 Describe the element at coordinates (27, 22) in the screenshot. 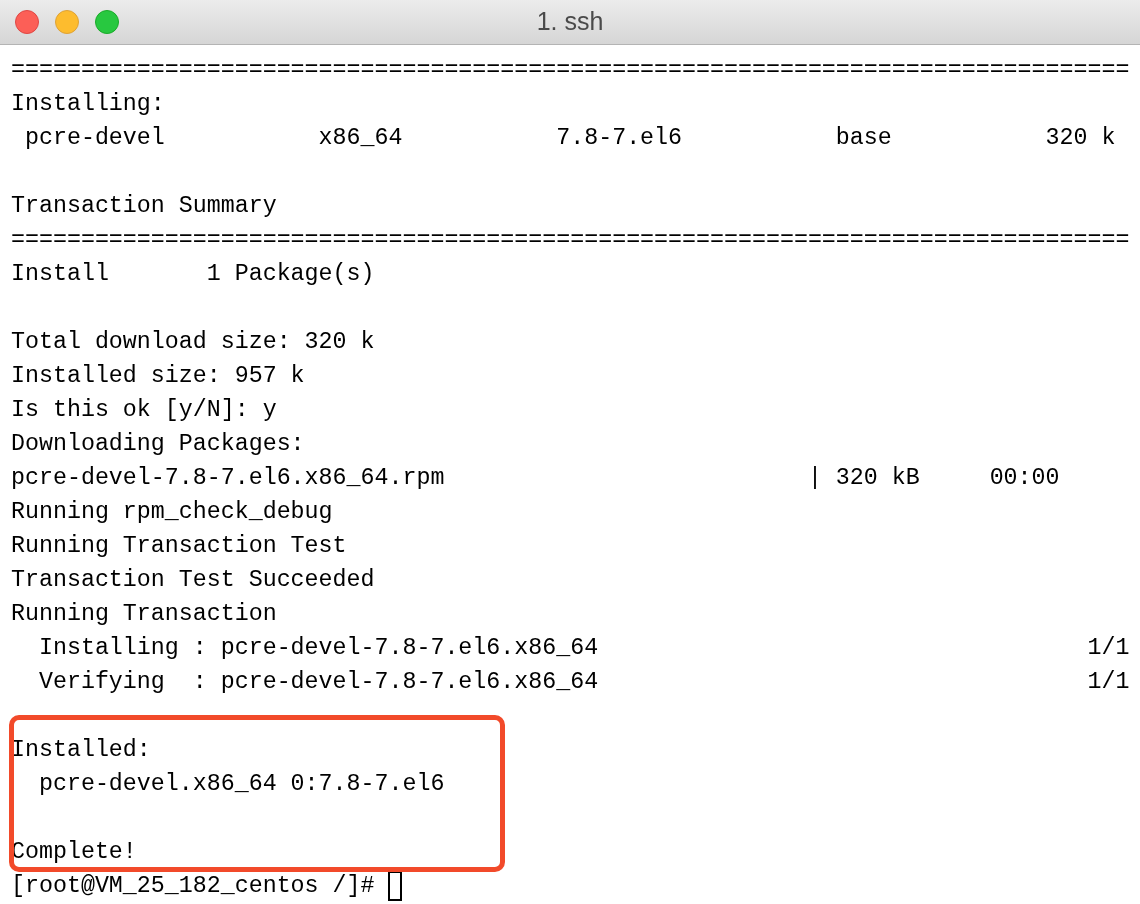

I see `close-button` at that location.